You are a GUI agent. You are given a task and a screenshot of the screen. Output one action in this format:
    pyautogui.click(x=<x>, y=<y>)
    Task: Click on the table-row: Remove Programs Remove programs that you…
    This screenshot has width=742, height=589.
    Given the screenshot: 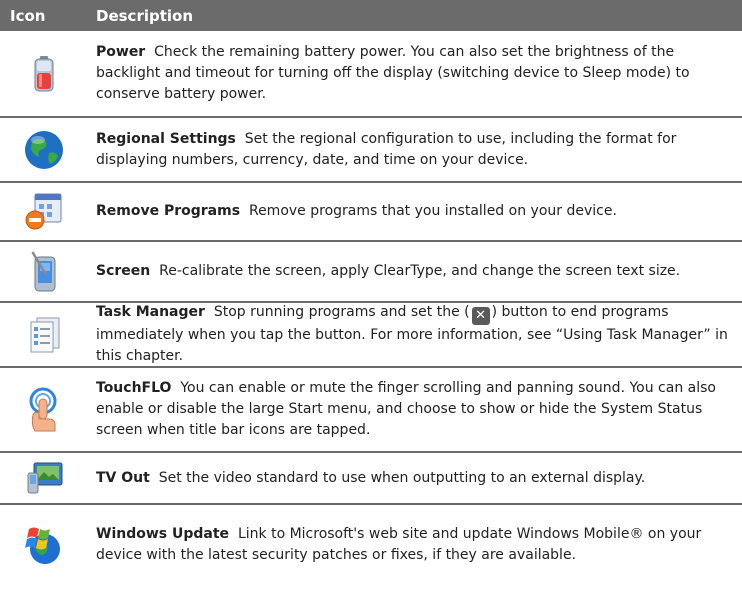 What is the action you would take?
    pyautogui.click(x=371, y=212)
    